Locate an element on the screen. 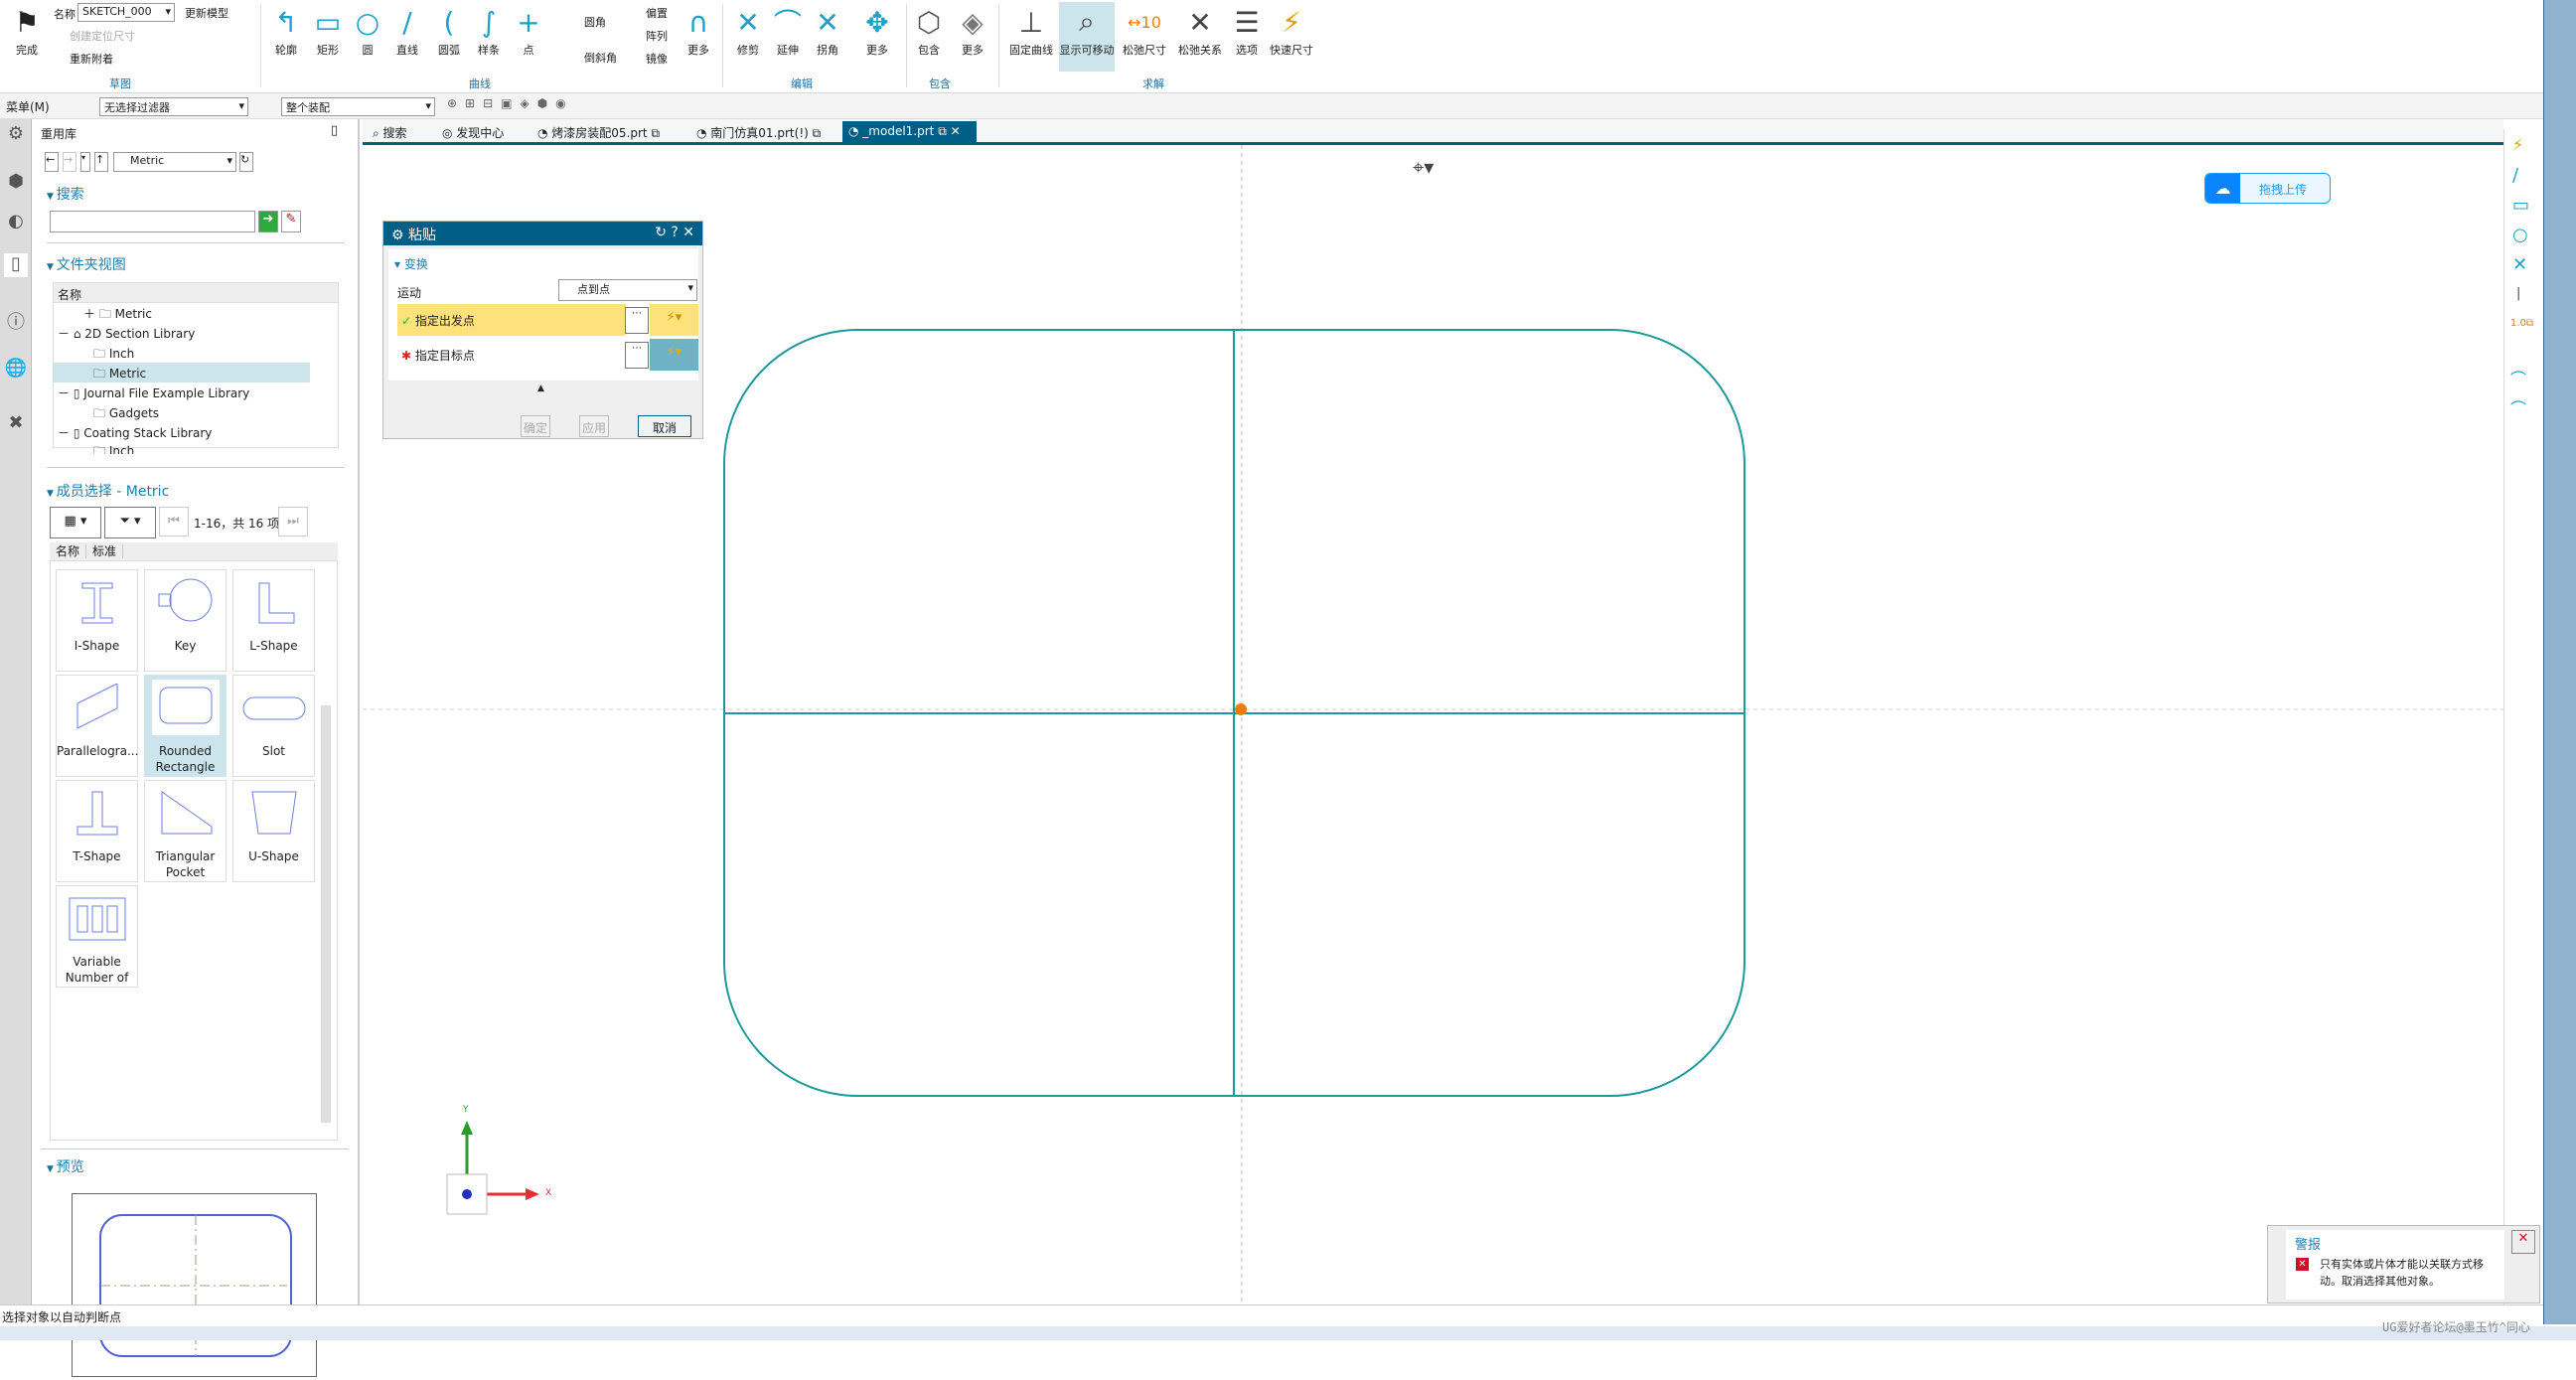  tree-item: － ▯ Coating Stack Library is located at coordinates (196, 432).